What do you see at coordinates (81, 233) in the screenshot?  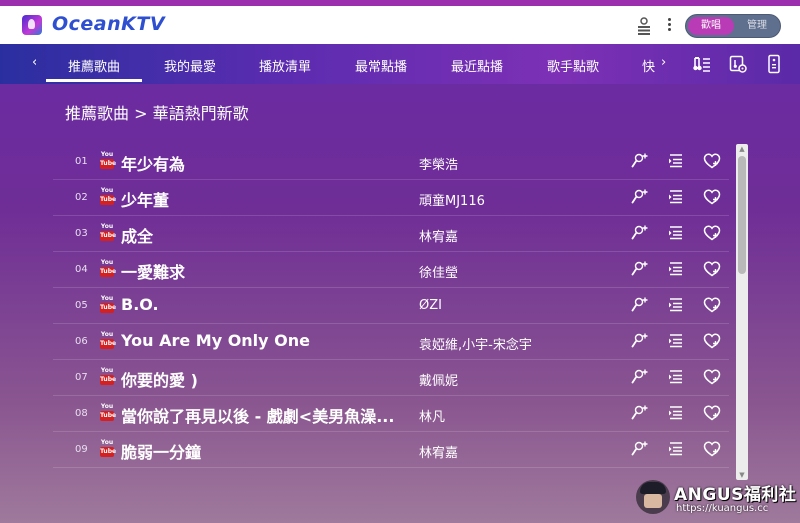 I see `song-number: 03` at bounding box center [81, 233].